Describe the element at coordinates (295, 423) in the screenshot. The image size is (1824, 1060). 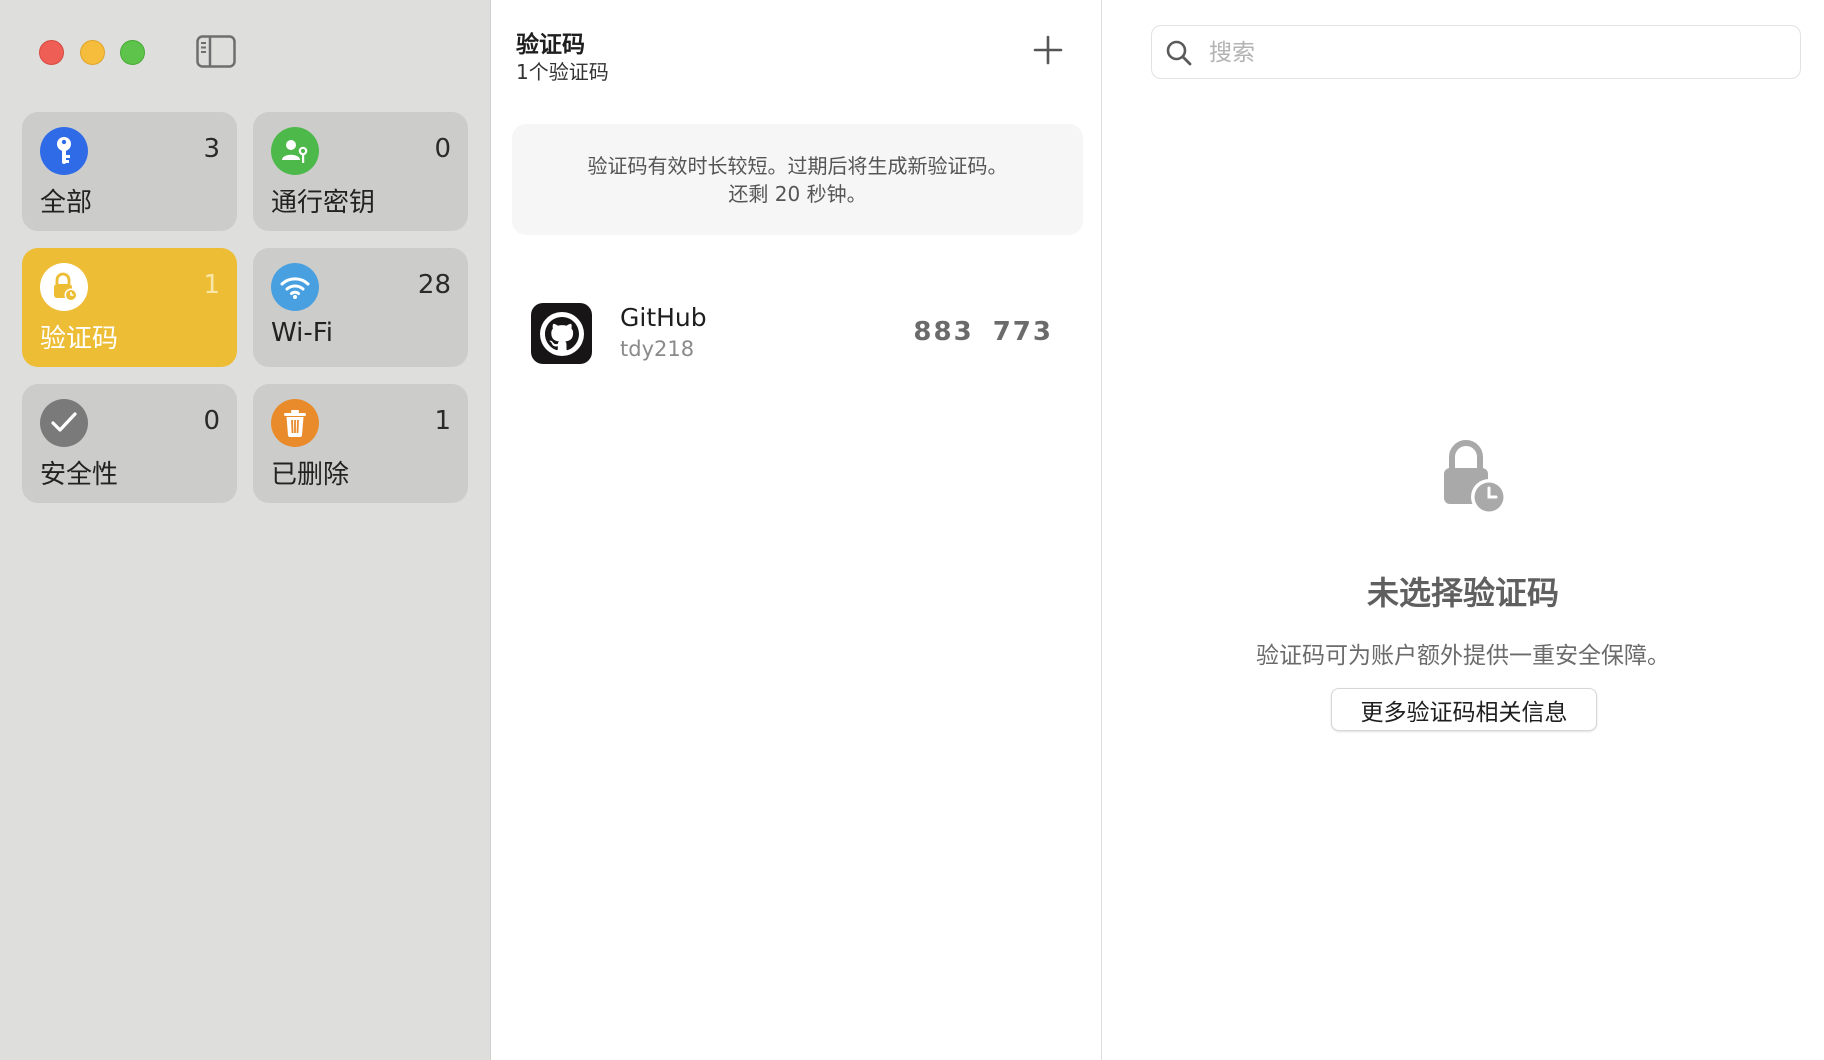
I see `trash-icon` at that location.